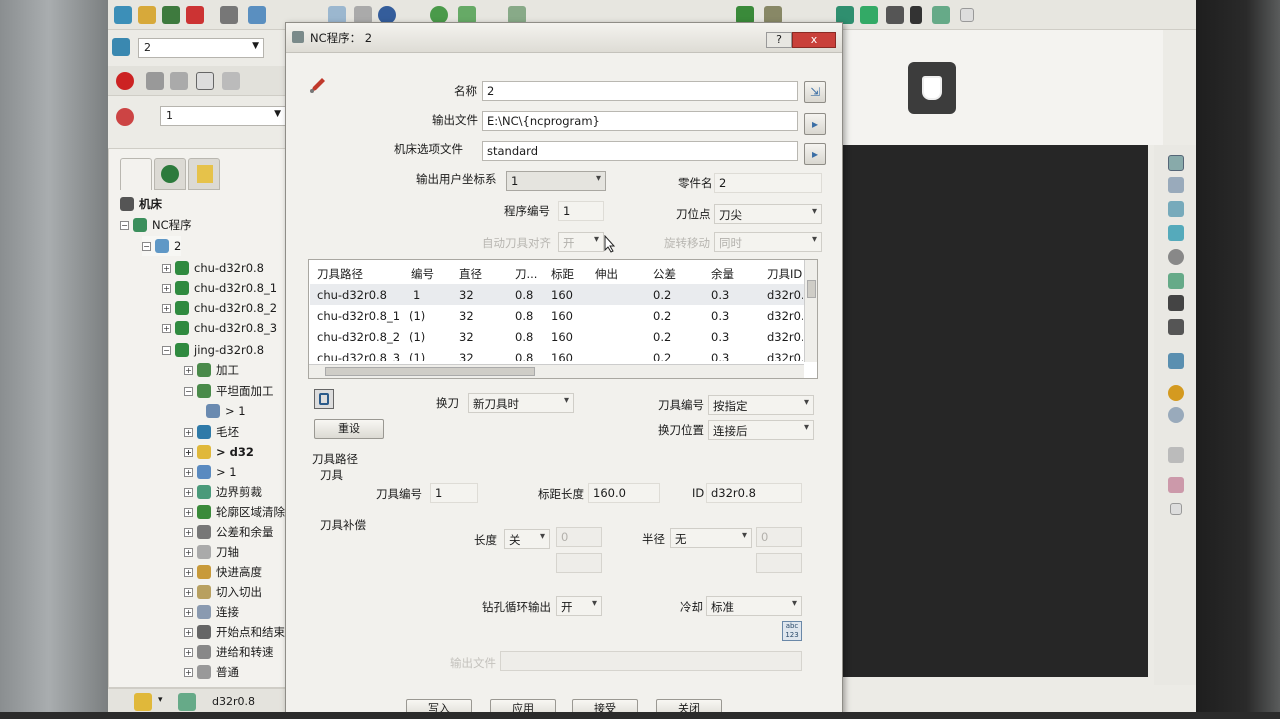 The width and height of the screenshot is (1280, 719). I want to click on view-cube-icon, so click(932, 88).